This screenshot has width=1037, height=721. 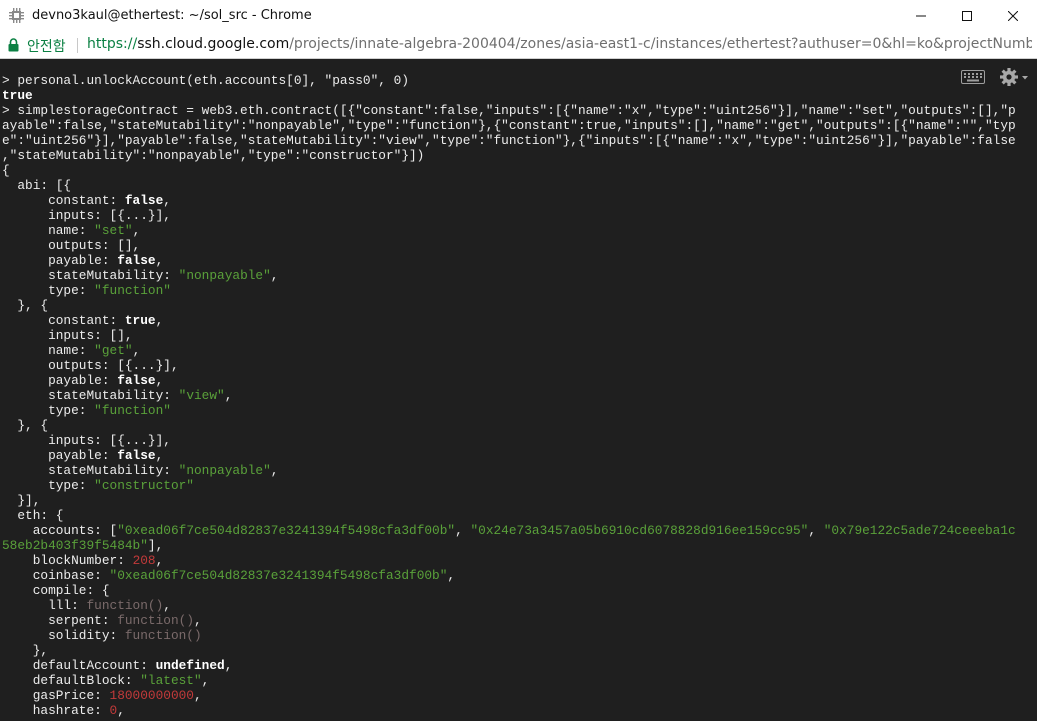 I want to click on terminal-text-segment: payable:, so click(x=60, y=260).